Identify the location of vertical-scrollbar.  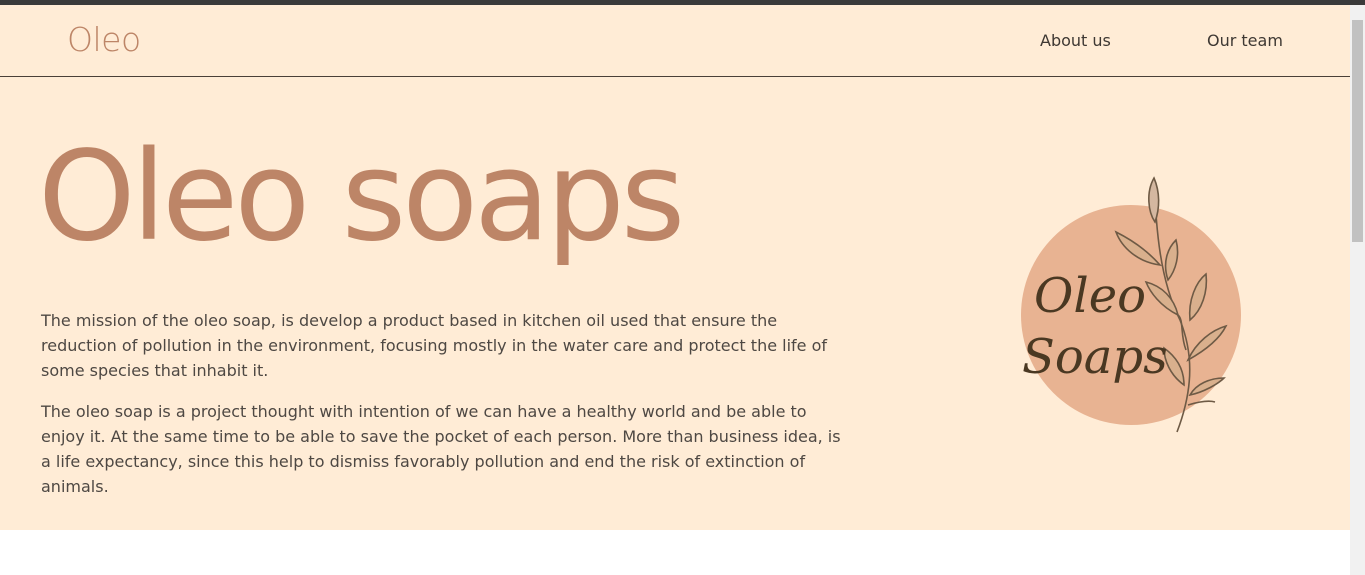
(1357, 290).